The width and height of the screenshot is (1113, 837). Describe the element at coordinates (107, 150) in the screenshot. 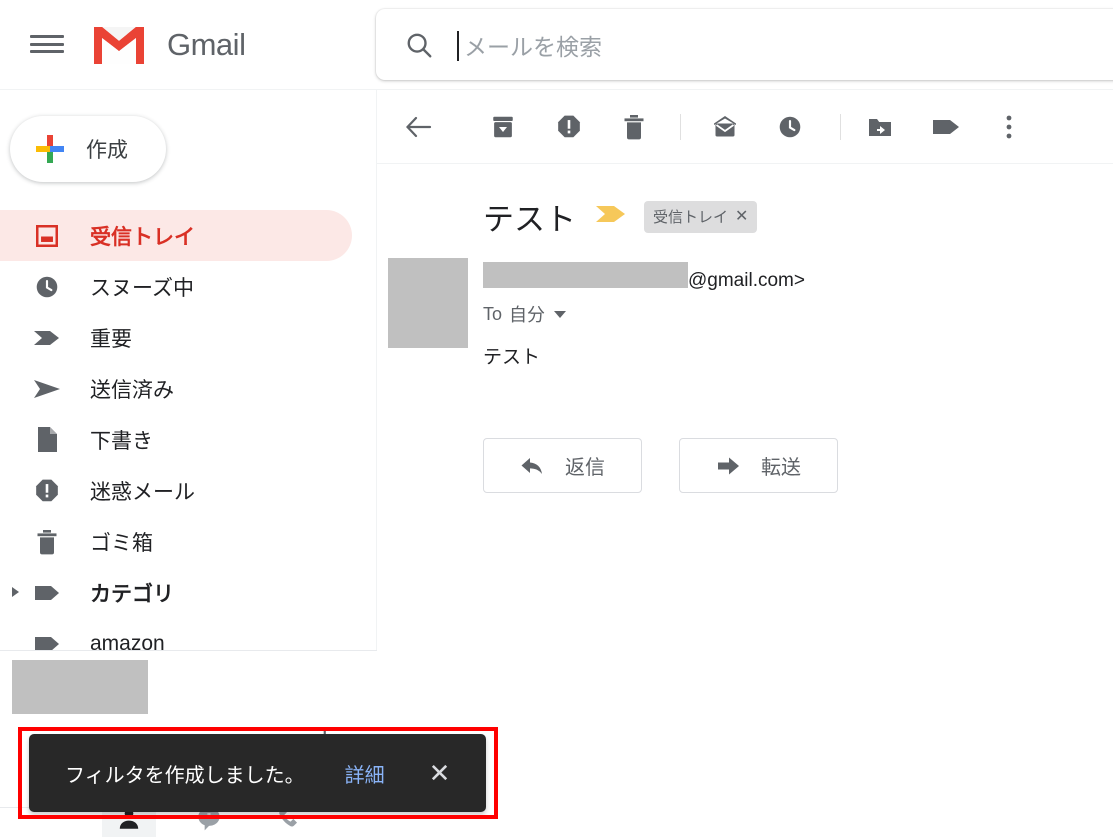

I see `compose-label: 作成` at that location.